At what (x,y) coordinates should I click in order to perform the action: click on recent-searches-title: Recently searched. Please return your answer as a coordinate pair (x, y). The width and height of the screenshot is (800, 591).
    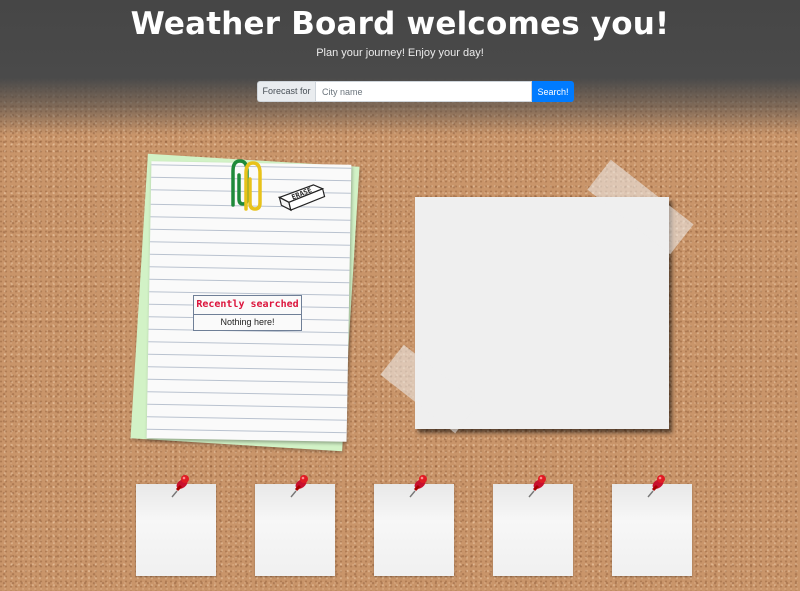
    Looking at the image, I should click on (247, 305).